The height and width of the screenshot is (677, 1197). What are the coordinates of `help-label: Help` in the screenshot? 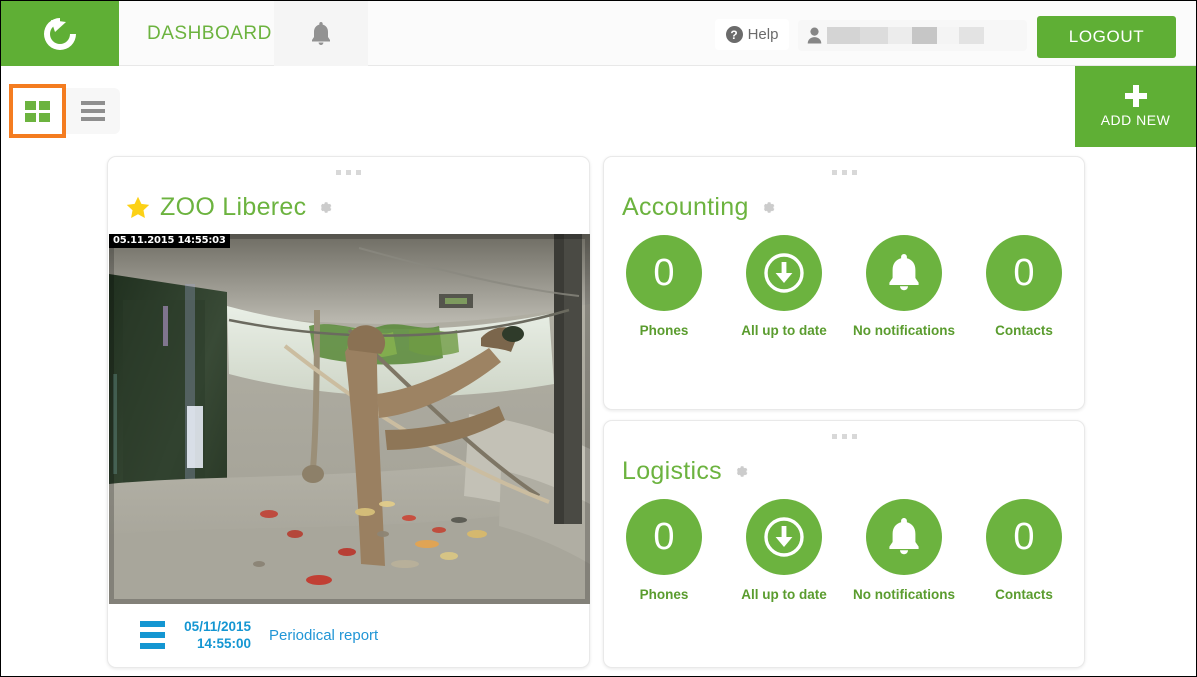 It's located at (763, 34).